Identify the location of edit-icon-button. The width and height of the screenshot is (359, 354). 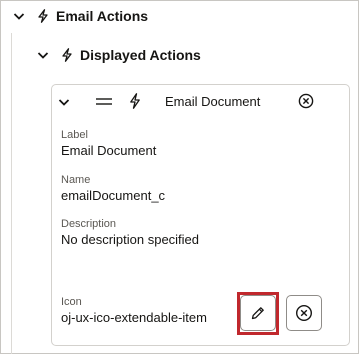
(258, 313).